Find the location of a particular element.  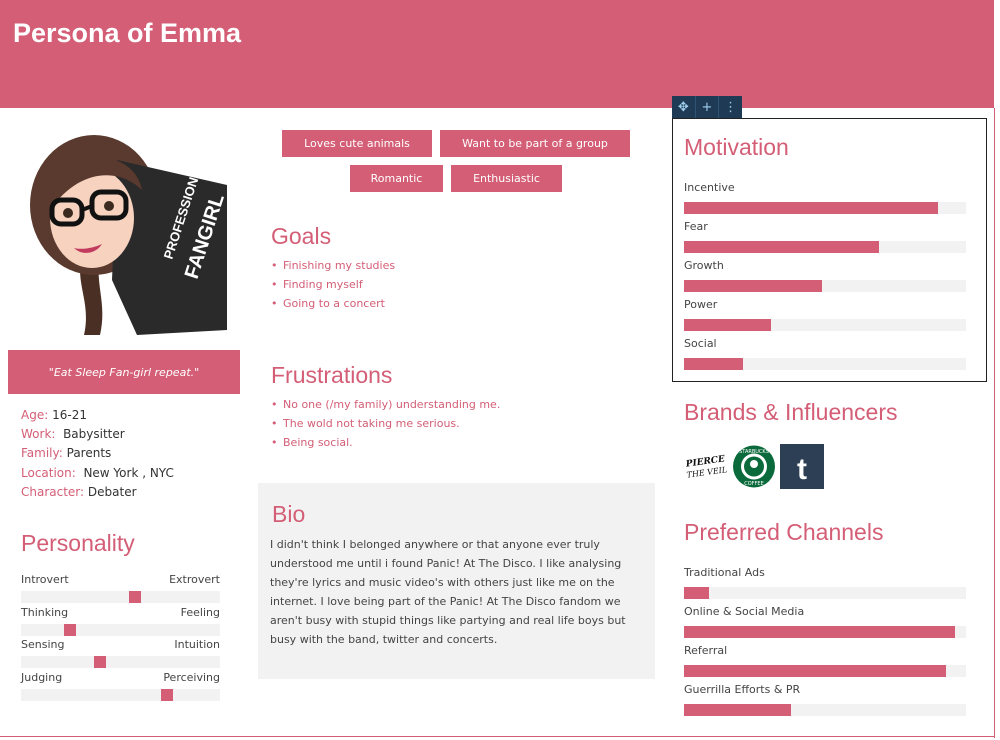

brand-logos: PIERCE THE VEIL STARBUCKS COFFEE t is located at coordinates (754, 466).